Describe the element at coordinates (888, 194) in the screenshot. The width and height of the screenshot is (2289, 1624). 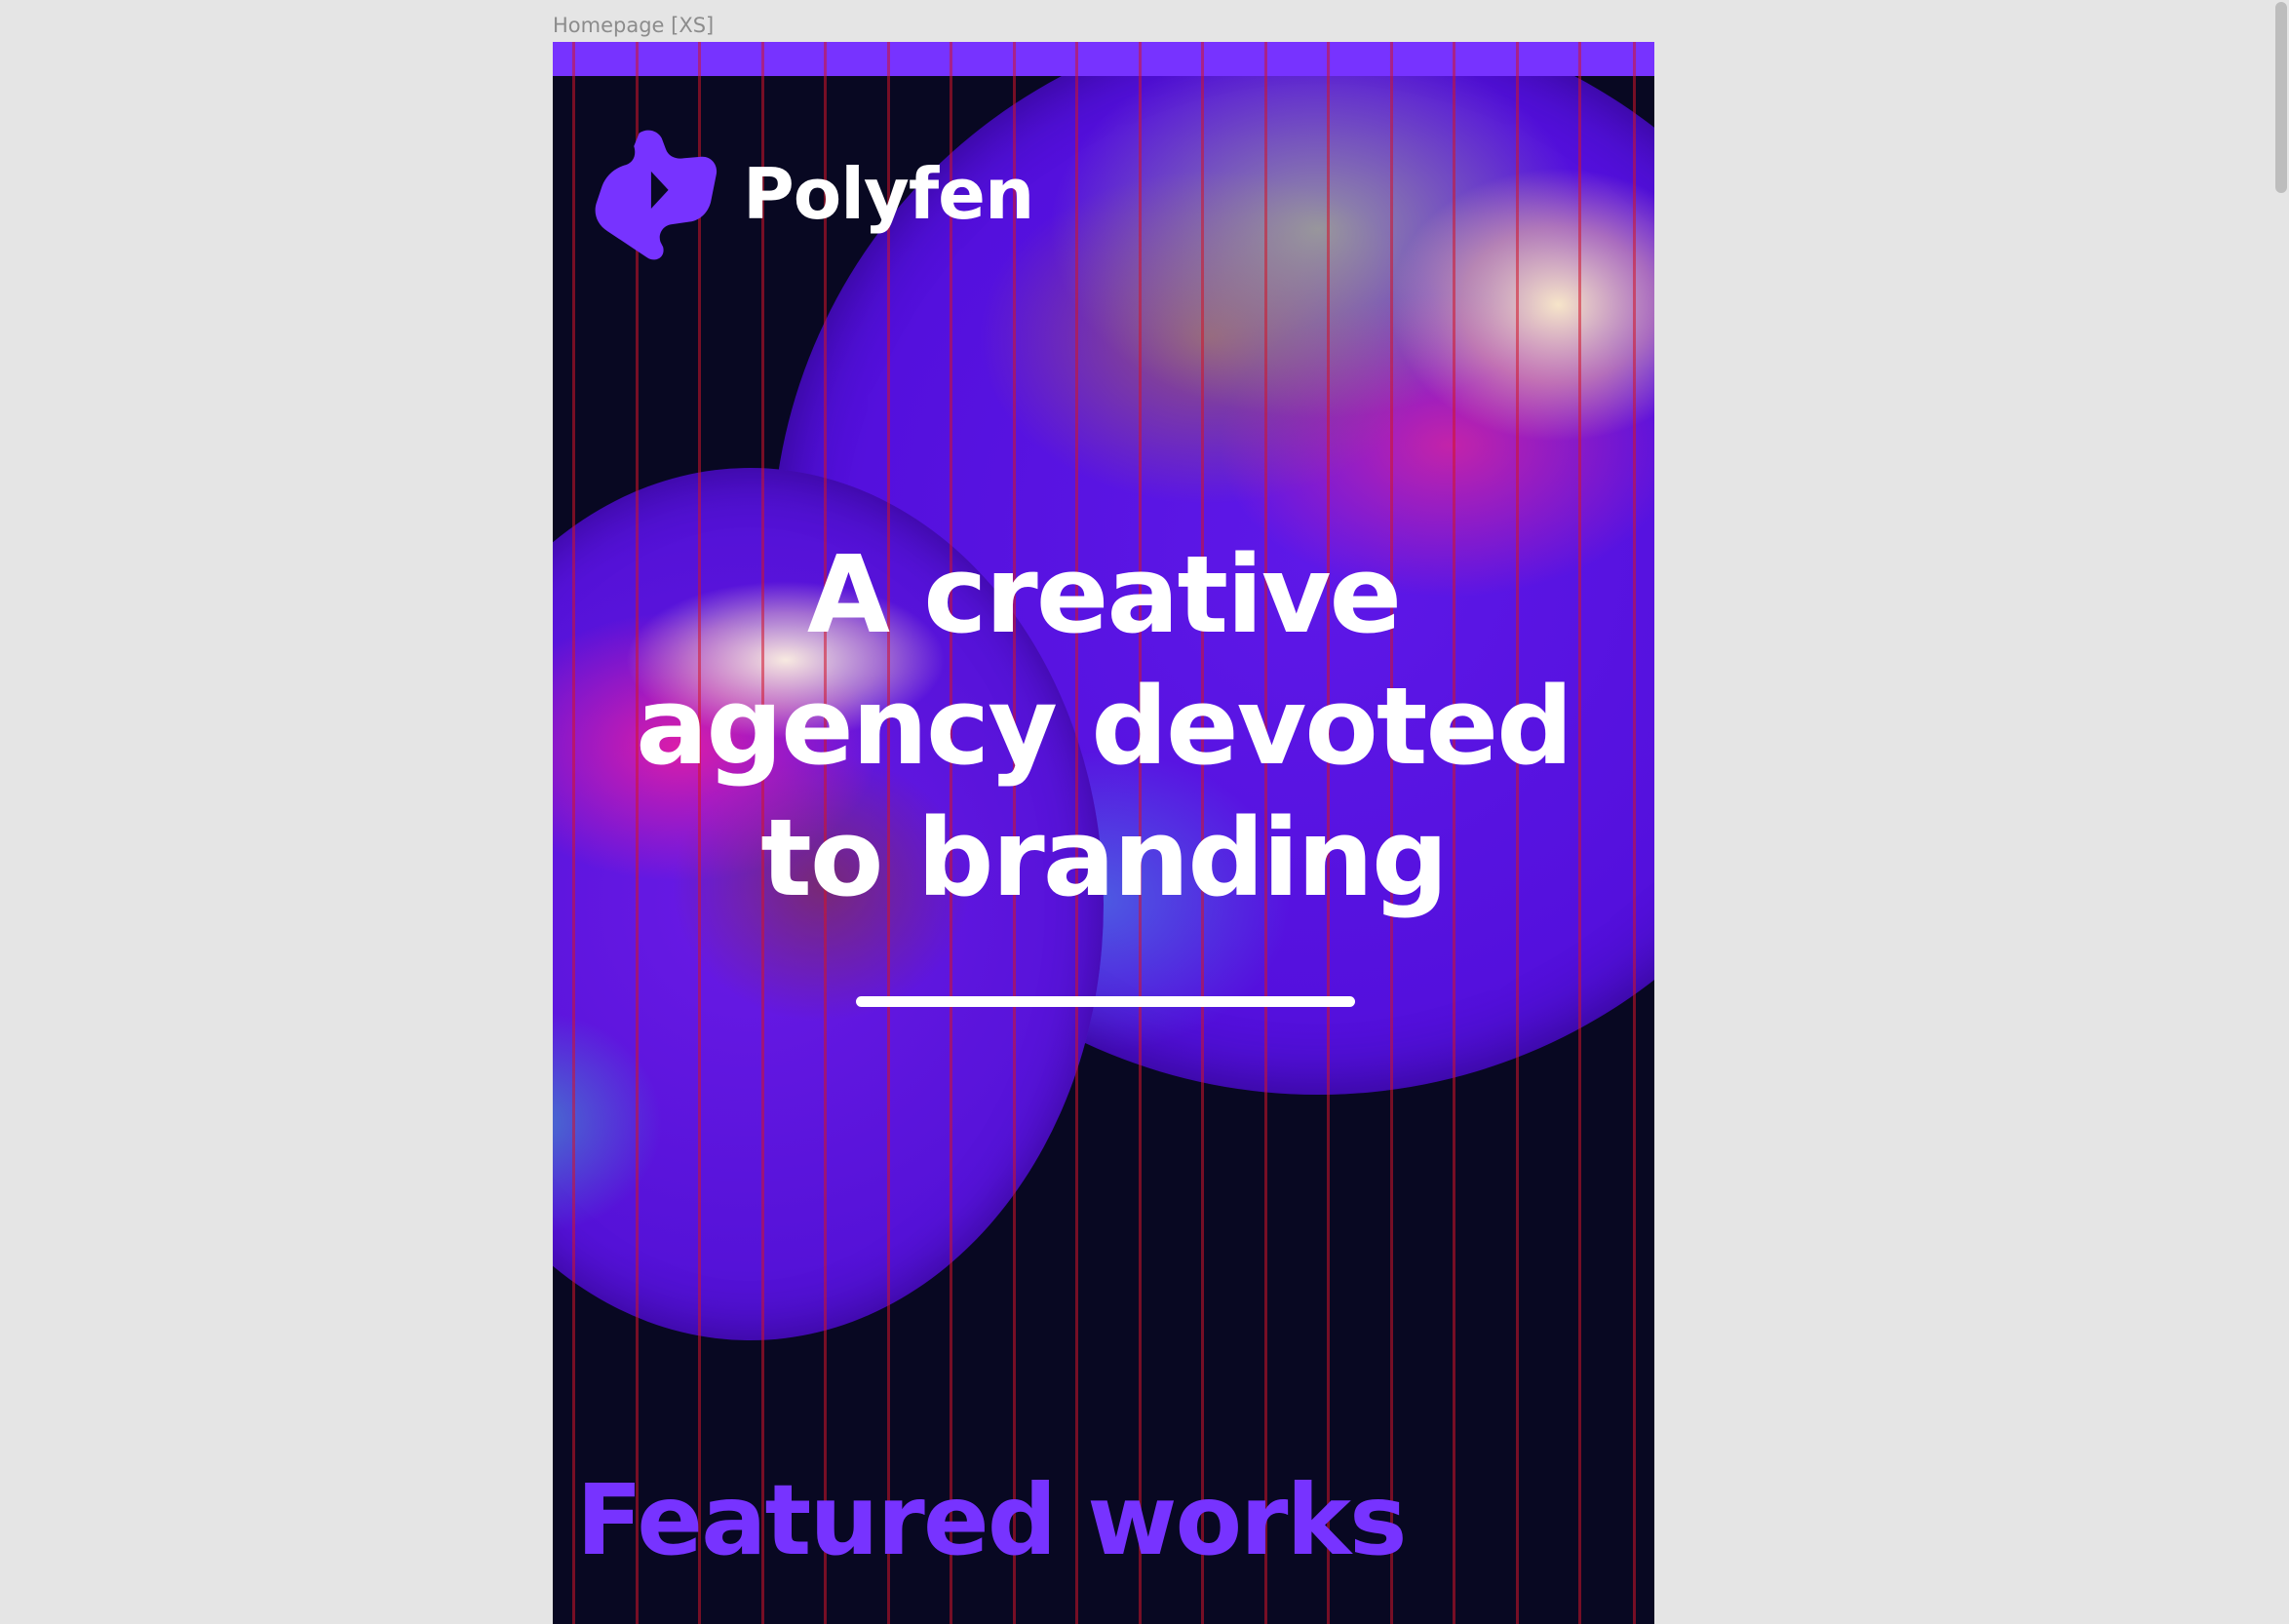
I see `brand-name: Polyfen` at that location.